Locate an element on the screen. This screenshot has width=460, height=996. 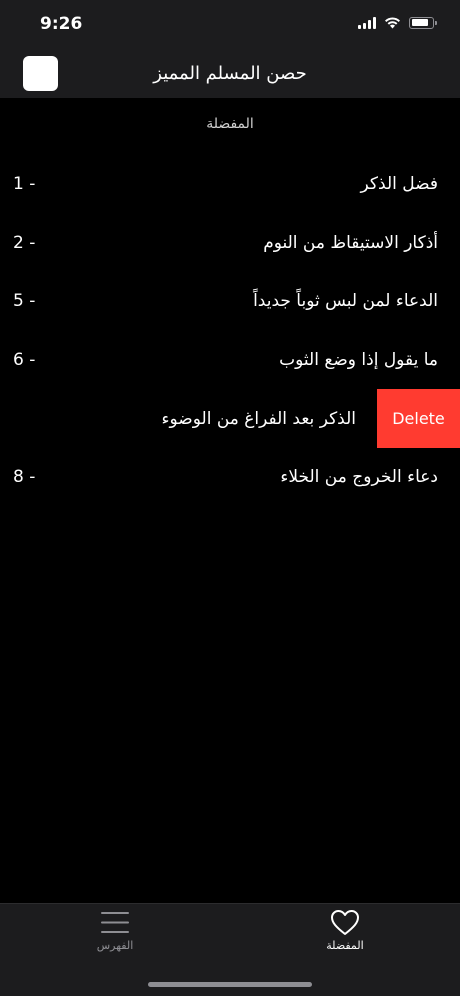
list-item-number: 1 - is located at coordinates (24, 184).